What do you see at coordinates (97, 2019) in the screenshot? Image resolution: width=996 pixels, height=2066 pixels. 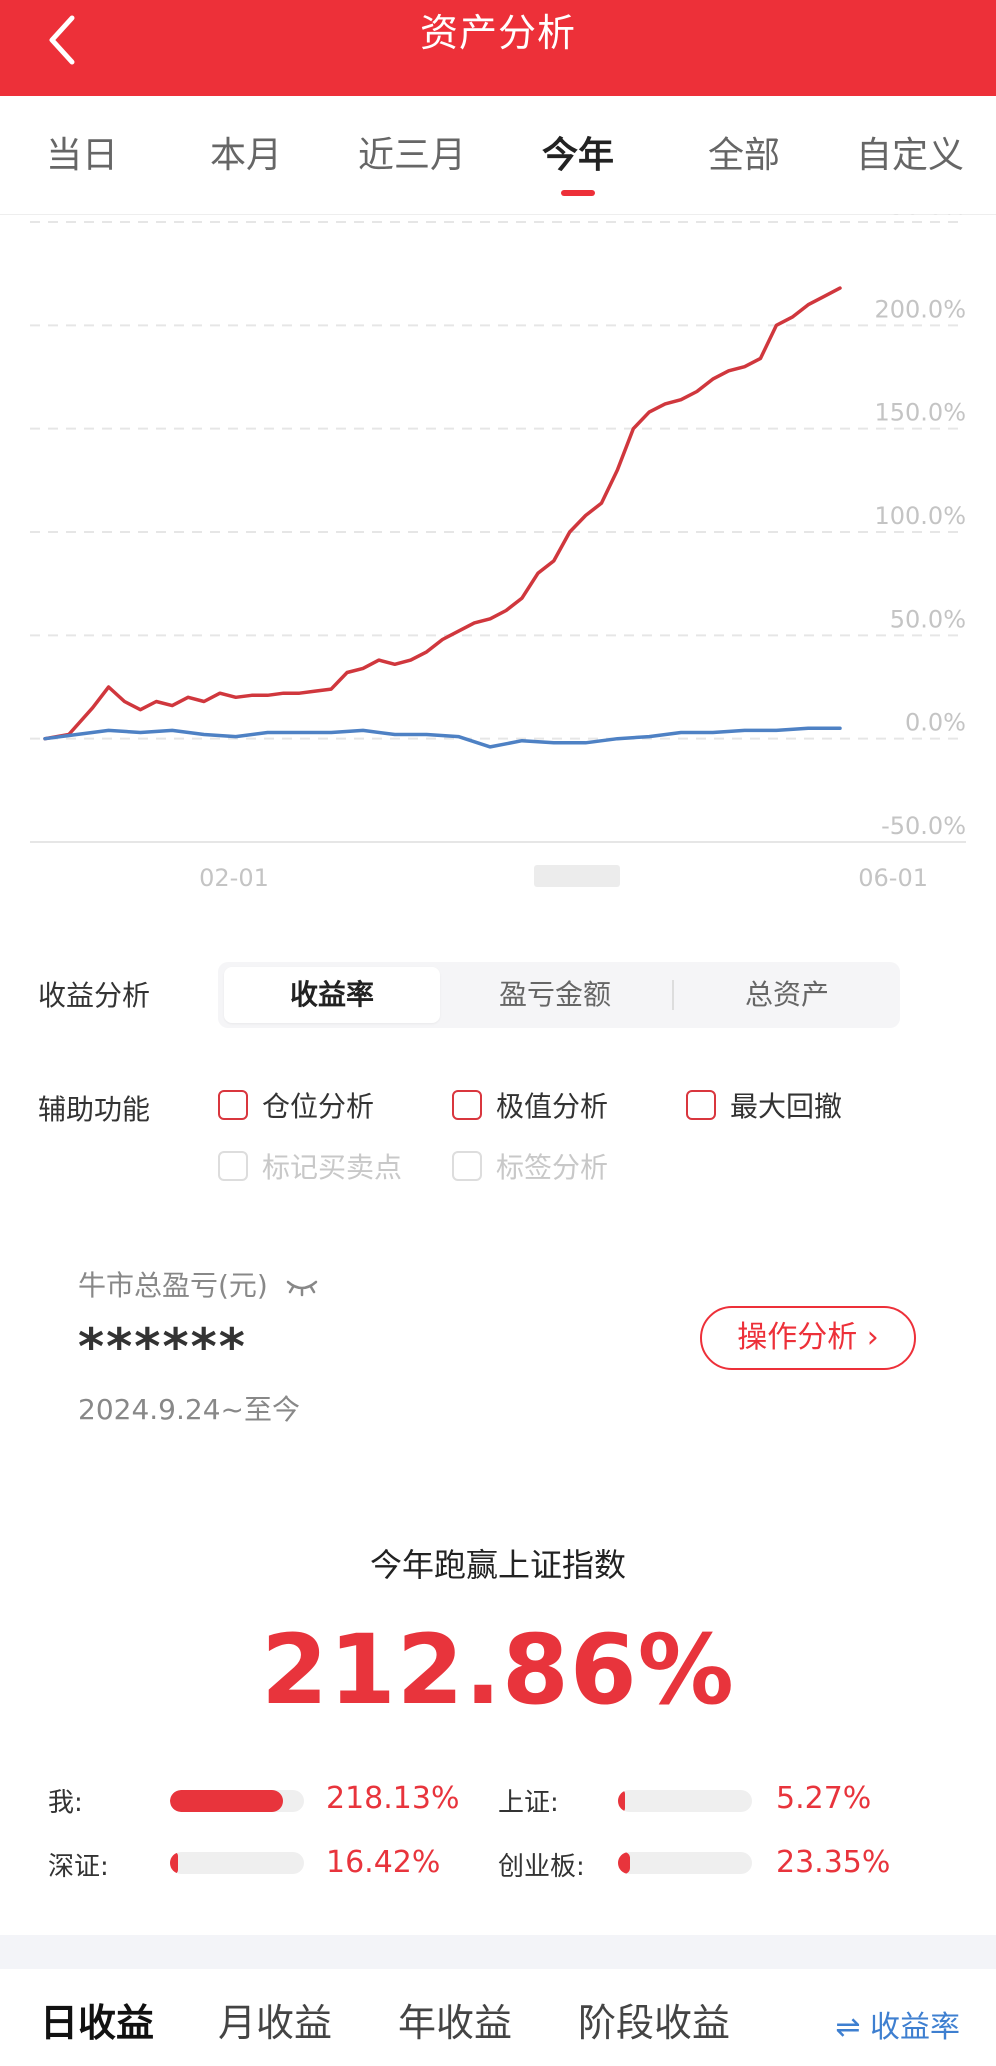 I see `tab-daily-return: 日收益` at bounding box center [97, 2019].